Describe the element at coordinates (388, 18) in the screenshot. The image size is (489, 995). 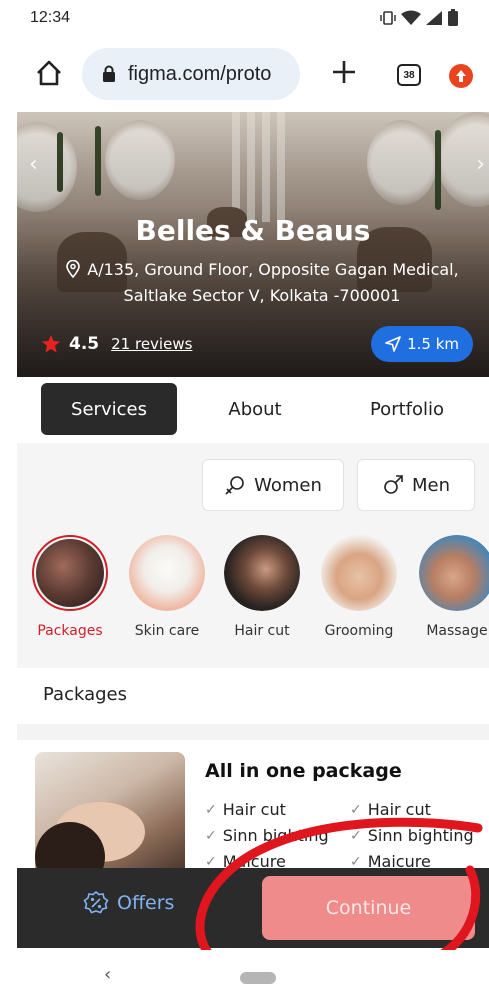
I see `vibrate-icon` at that location.